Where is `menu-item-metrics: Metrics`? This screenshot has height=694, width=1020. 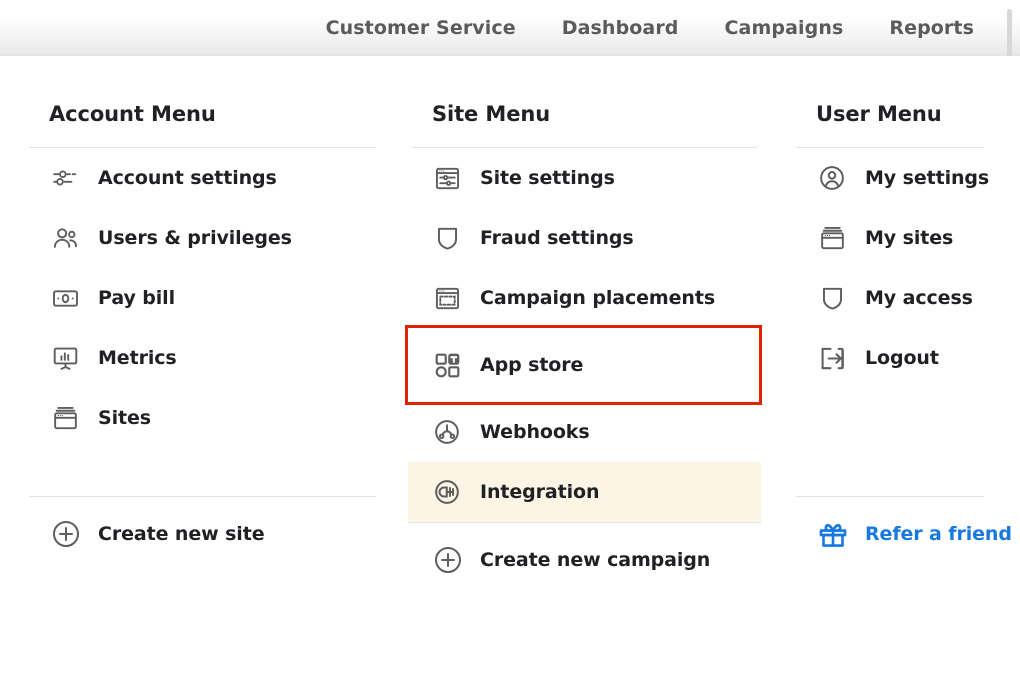 menu-item-metrics: Metrics is located at coordinates (200, 358).